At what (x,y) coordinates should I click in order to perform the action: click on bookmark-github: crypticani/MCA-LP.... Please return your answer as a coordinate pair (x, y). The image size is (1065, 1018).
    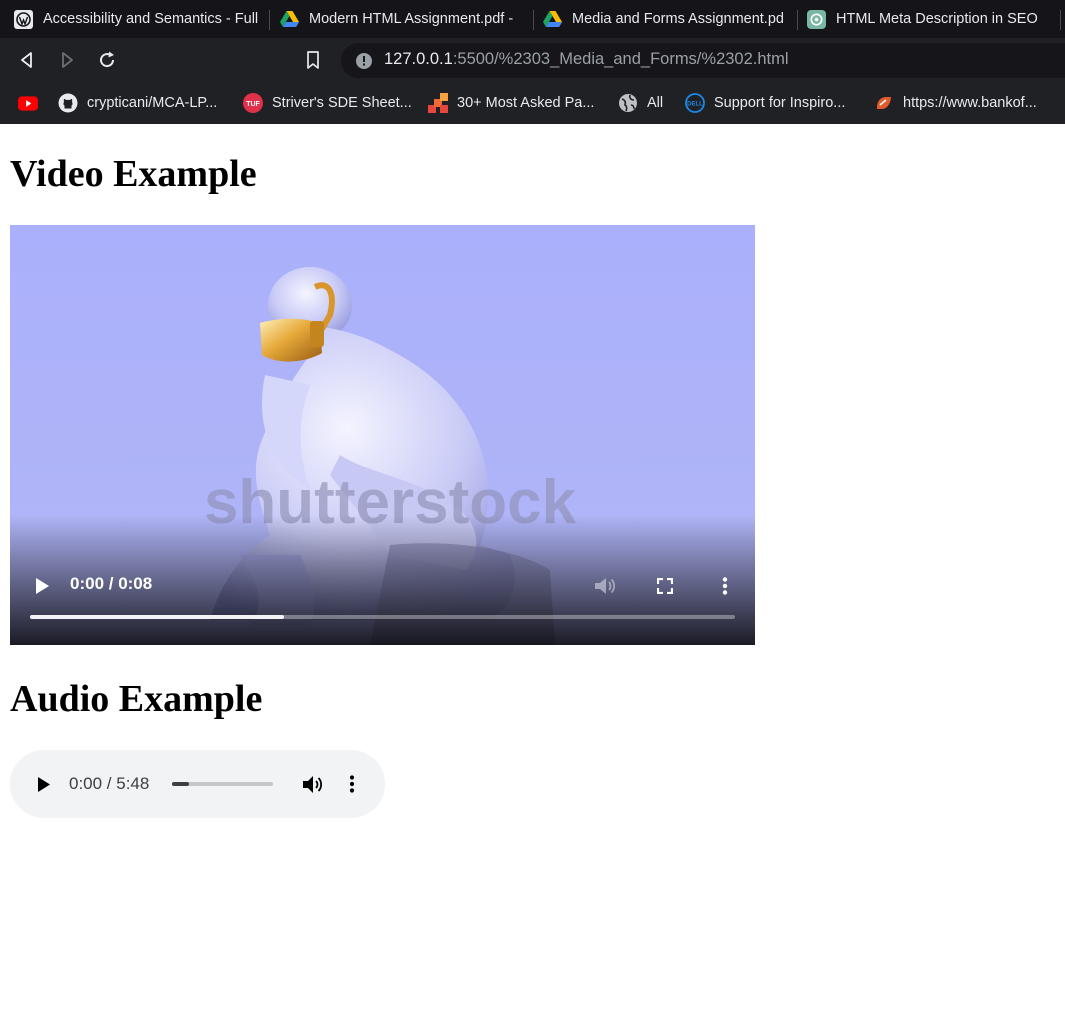
    Looking at the image, I should click on (137, 103).